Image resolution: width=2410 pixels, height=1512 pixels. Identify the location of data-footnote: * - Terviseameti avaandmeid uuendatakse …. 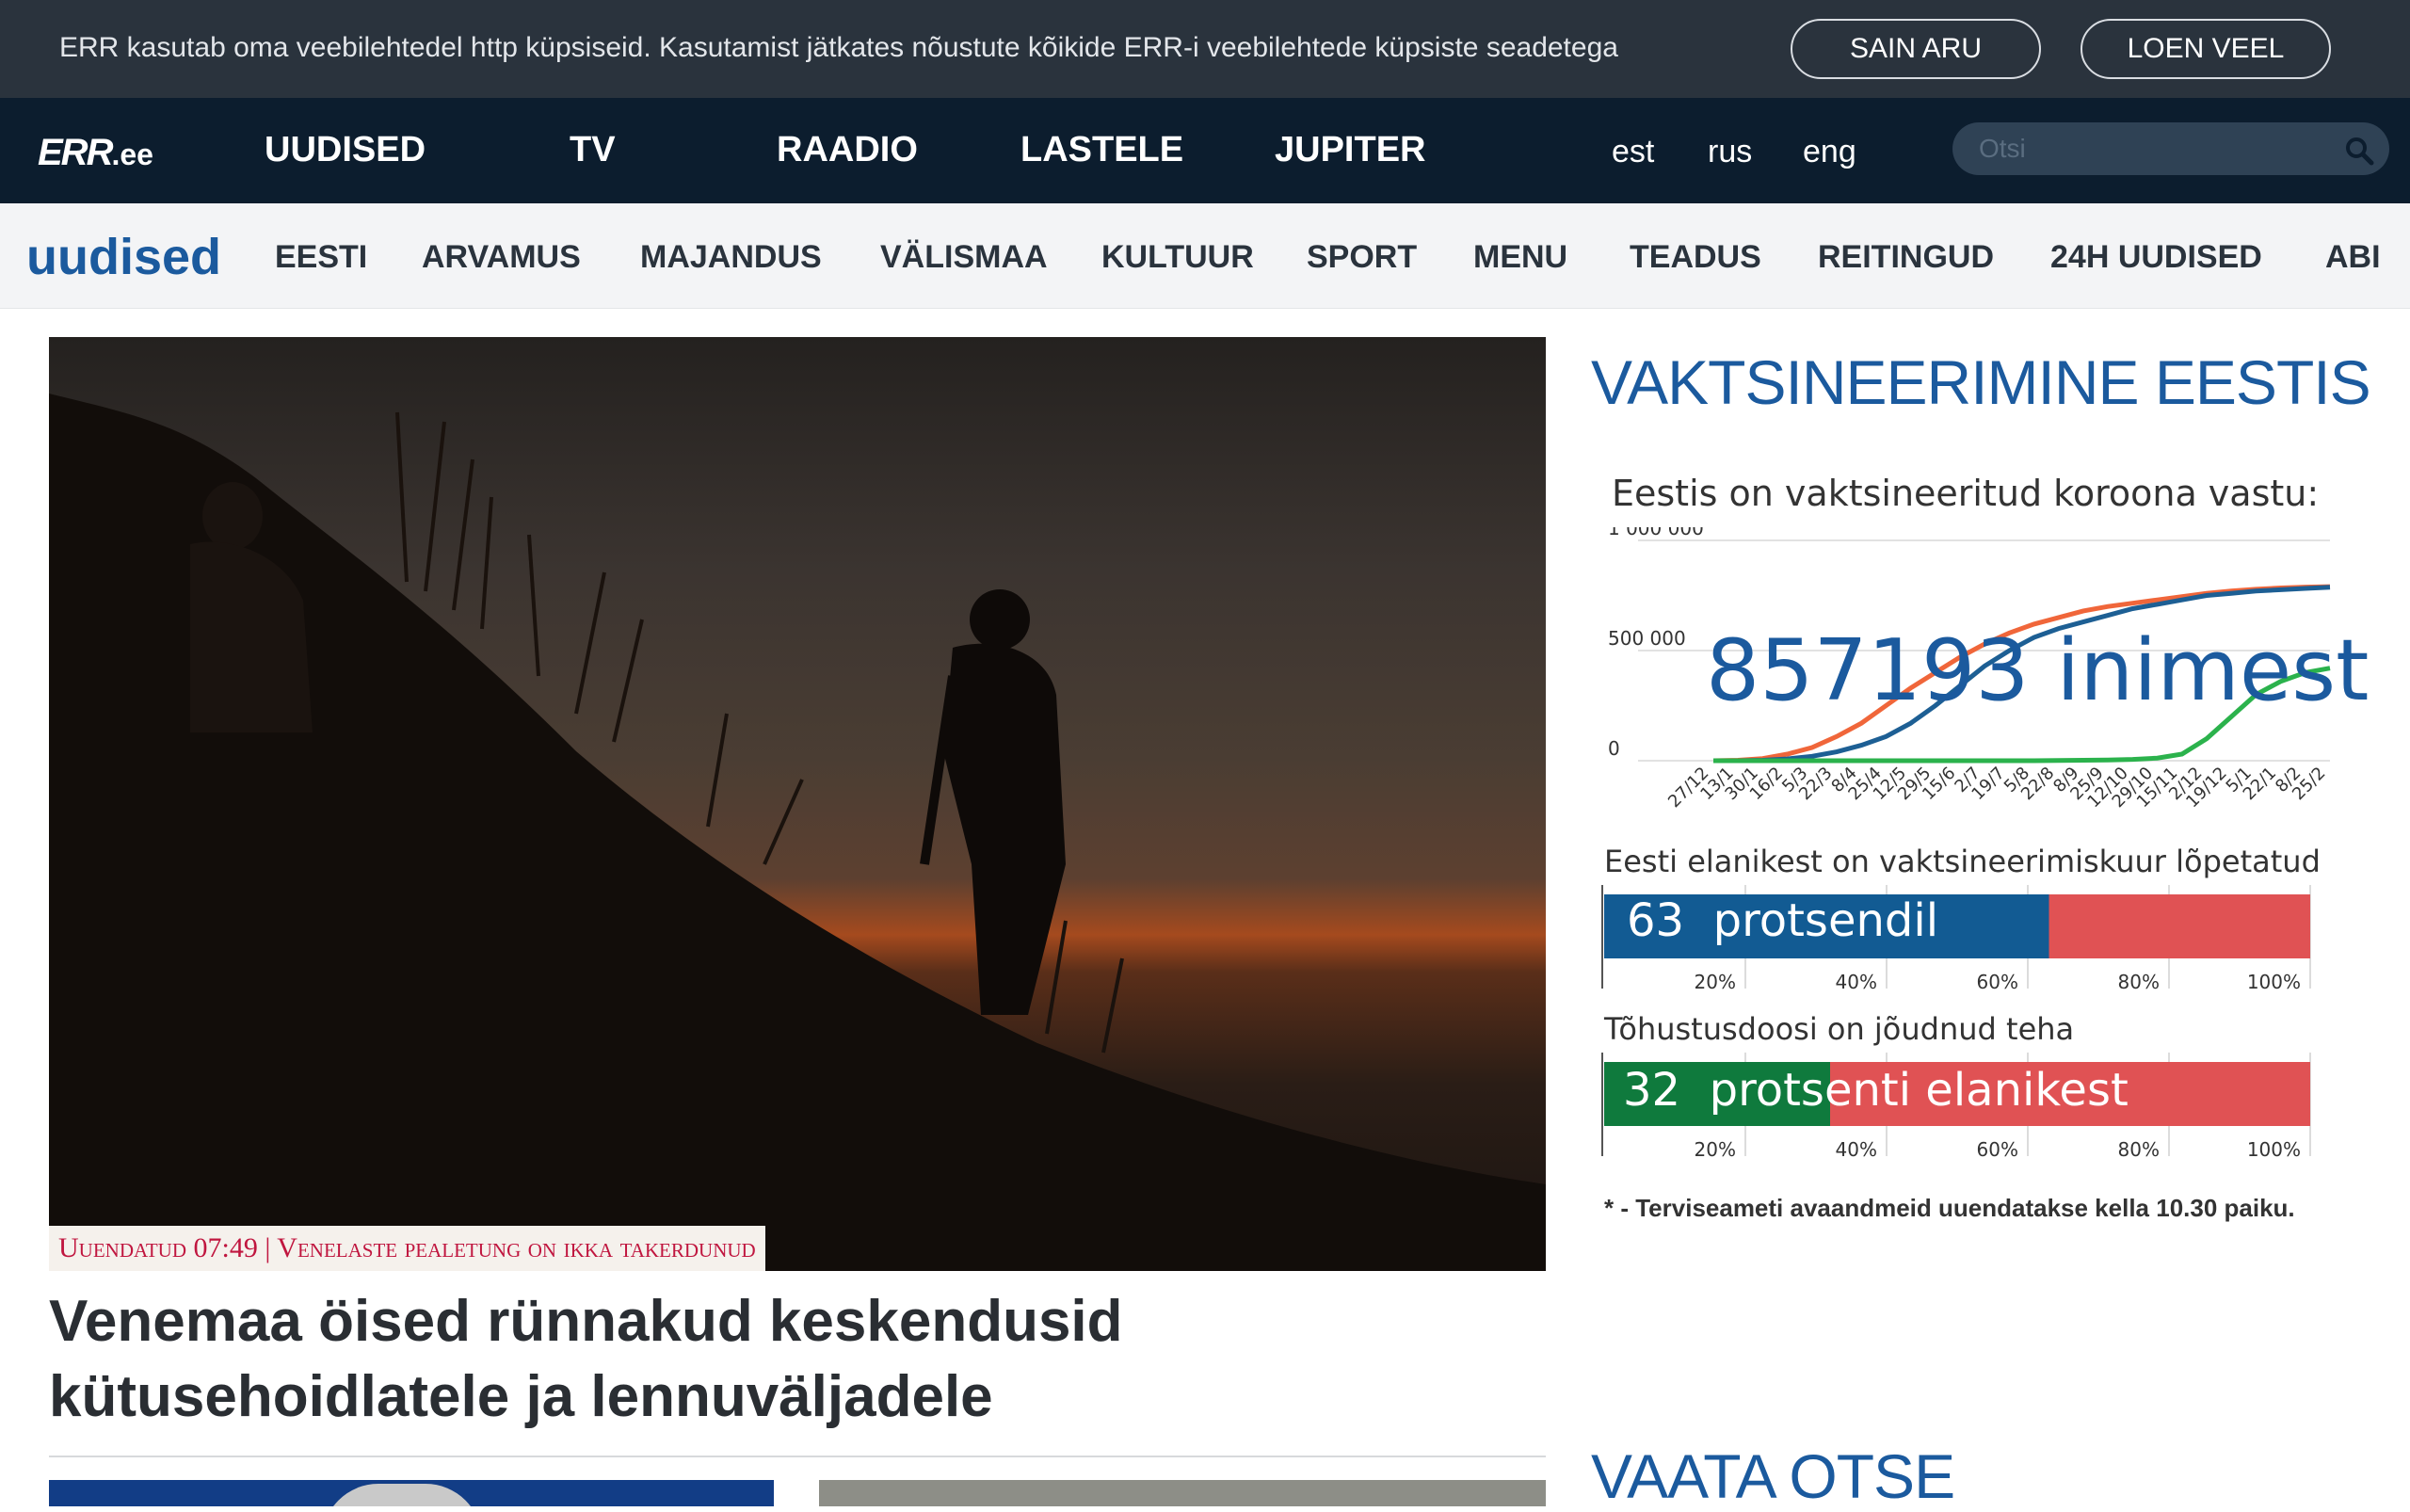
(1949, 1208).